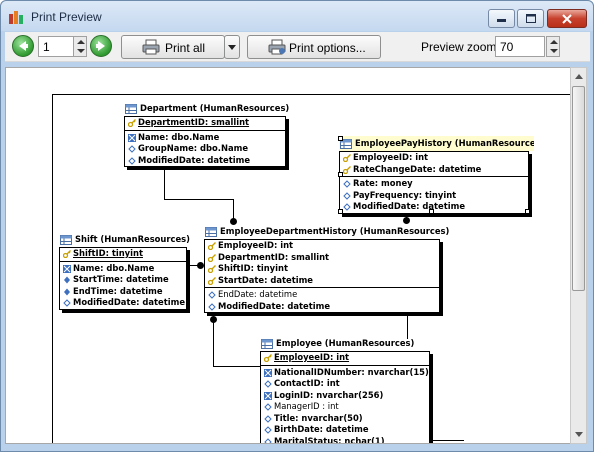  I want to click on column-row: ContactID: int, so click(345, 384).